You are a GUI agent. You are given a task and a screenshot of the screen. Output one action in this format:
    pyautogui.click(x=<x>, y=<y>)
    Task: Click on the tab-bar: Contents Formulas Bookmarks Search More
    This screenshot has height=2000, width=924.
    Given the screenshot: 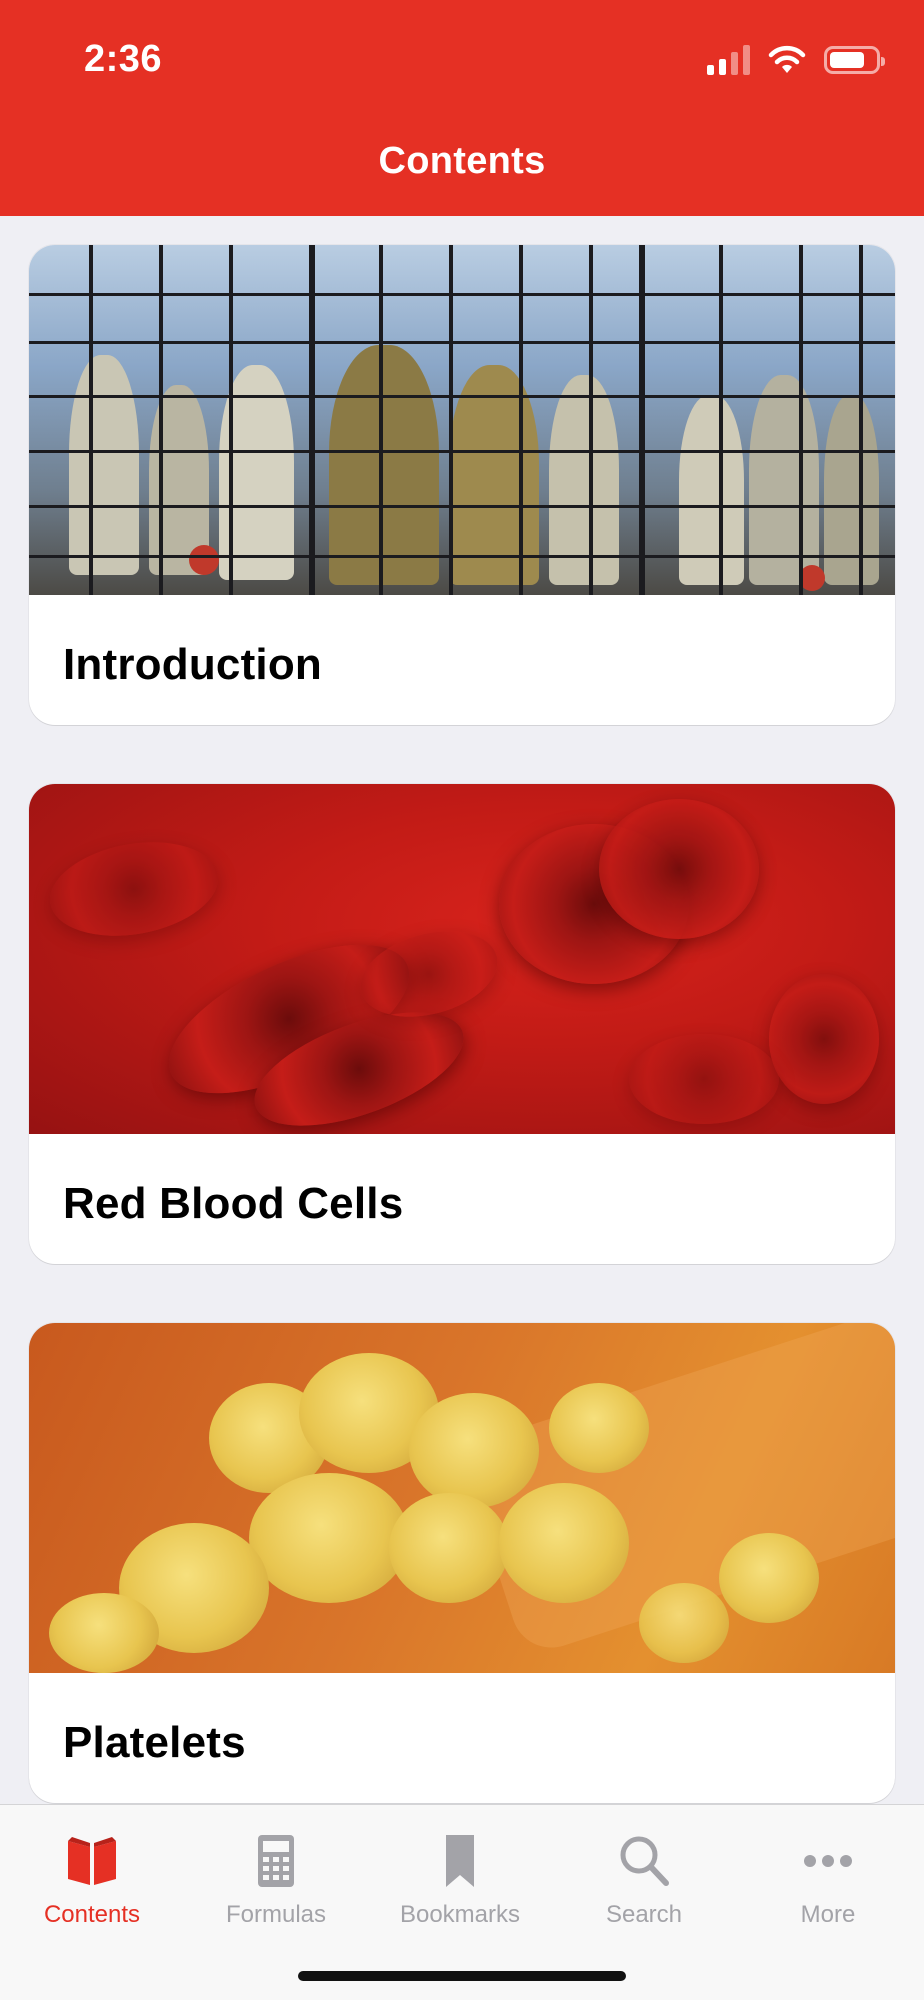 What is the action you would take?
    pyautogui.click(x=462, y=1902)
    